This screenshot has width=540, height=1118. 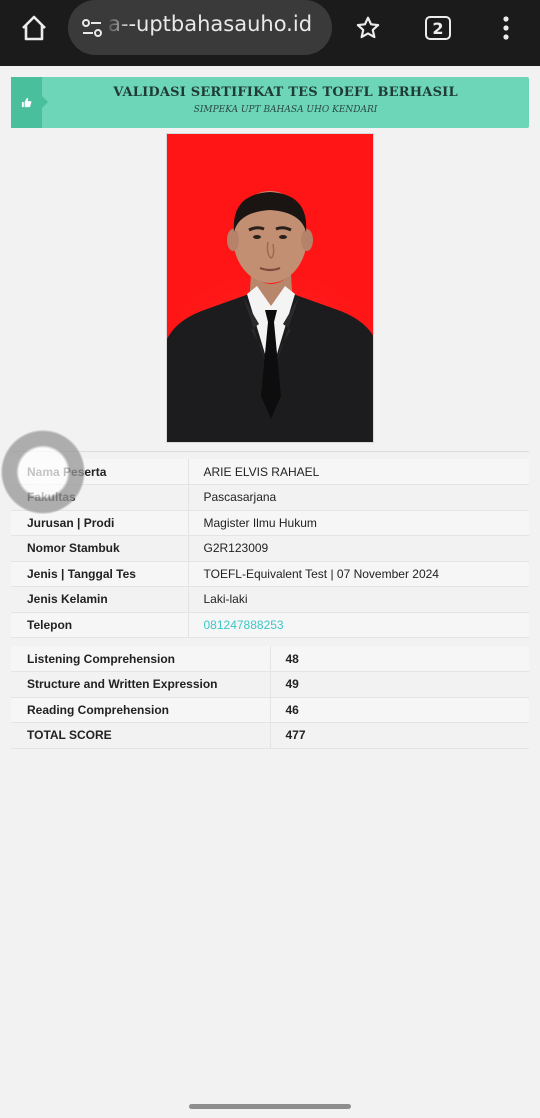 I want to click on banner-icon-strip, so click(x=26, y=102).